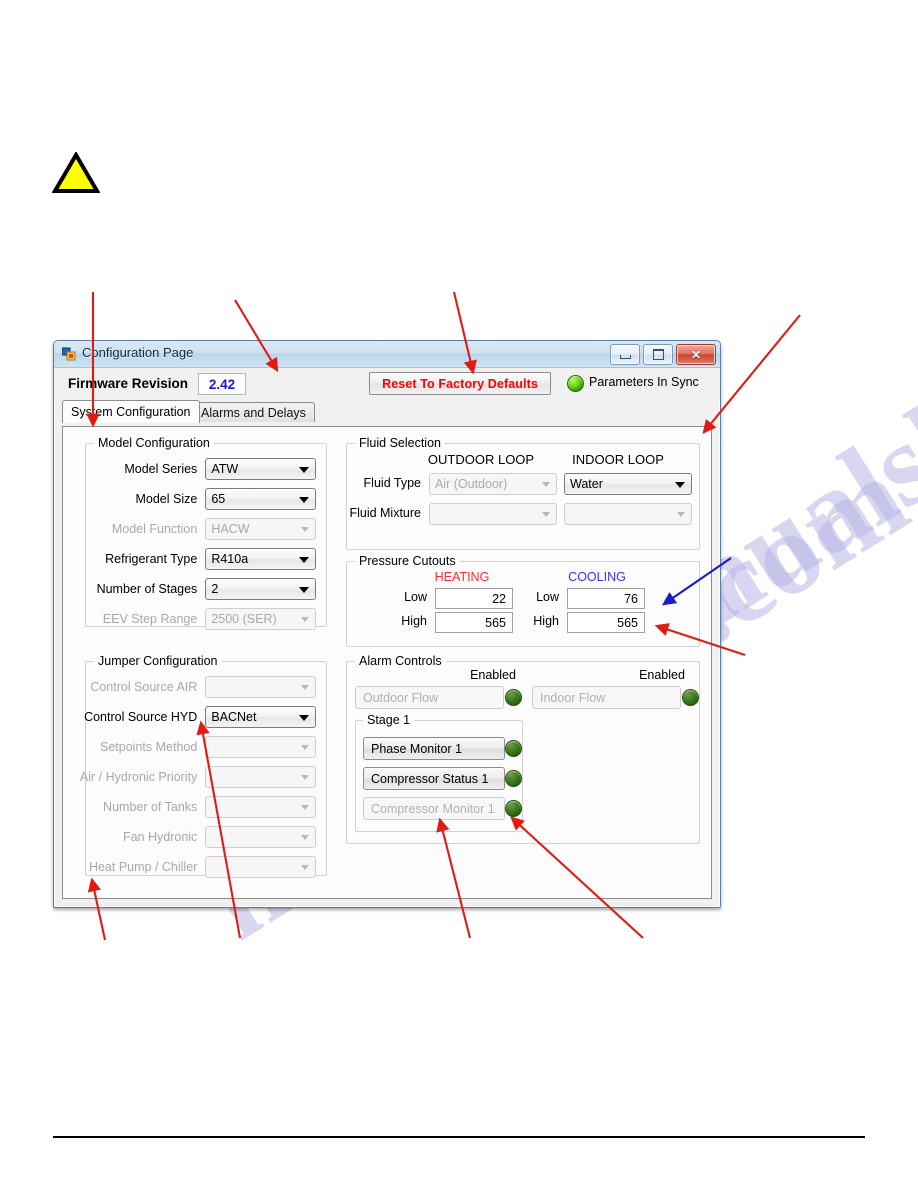  Describe the element at coordinates (696, 354) in the screenshot. I see `close-icon: ✕` at that location.